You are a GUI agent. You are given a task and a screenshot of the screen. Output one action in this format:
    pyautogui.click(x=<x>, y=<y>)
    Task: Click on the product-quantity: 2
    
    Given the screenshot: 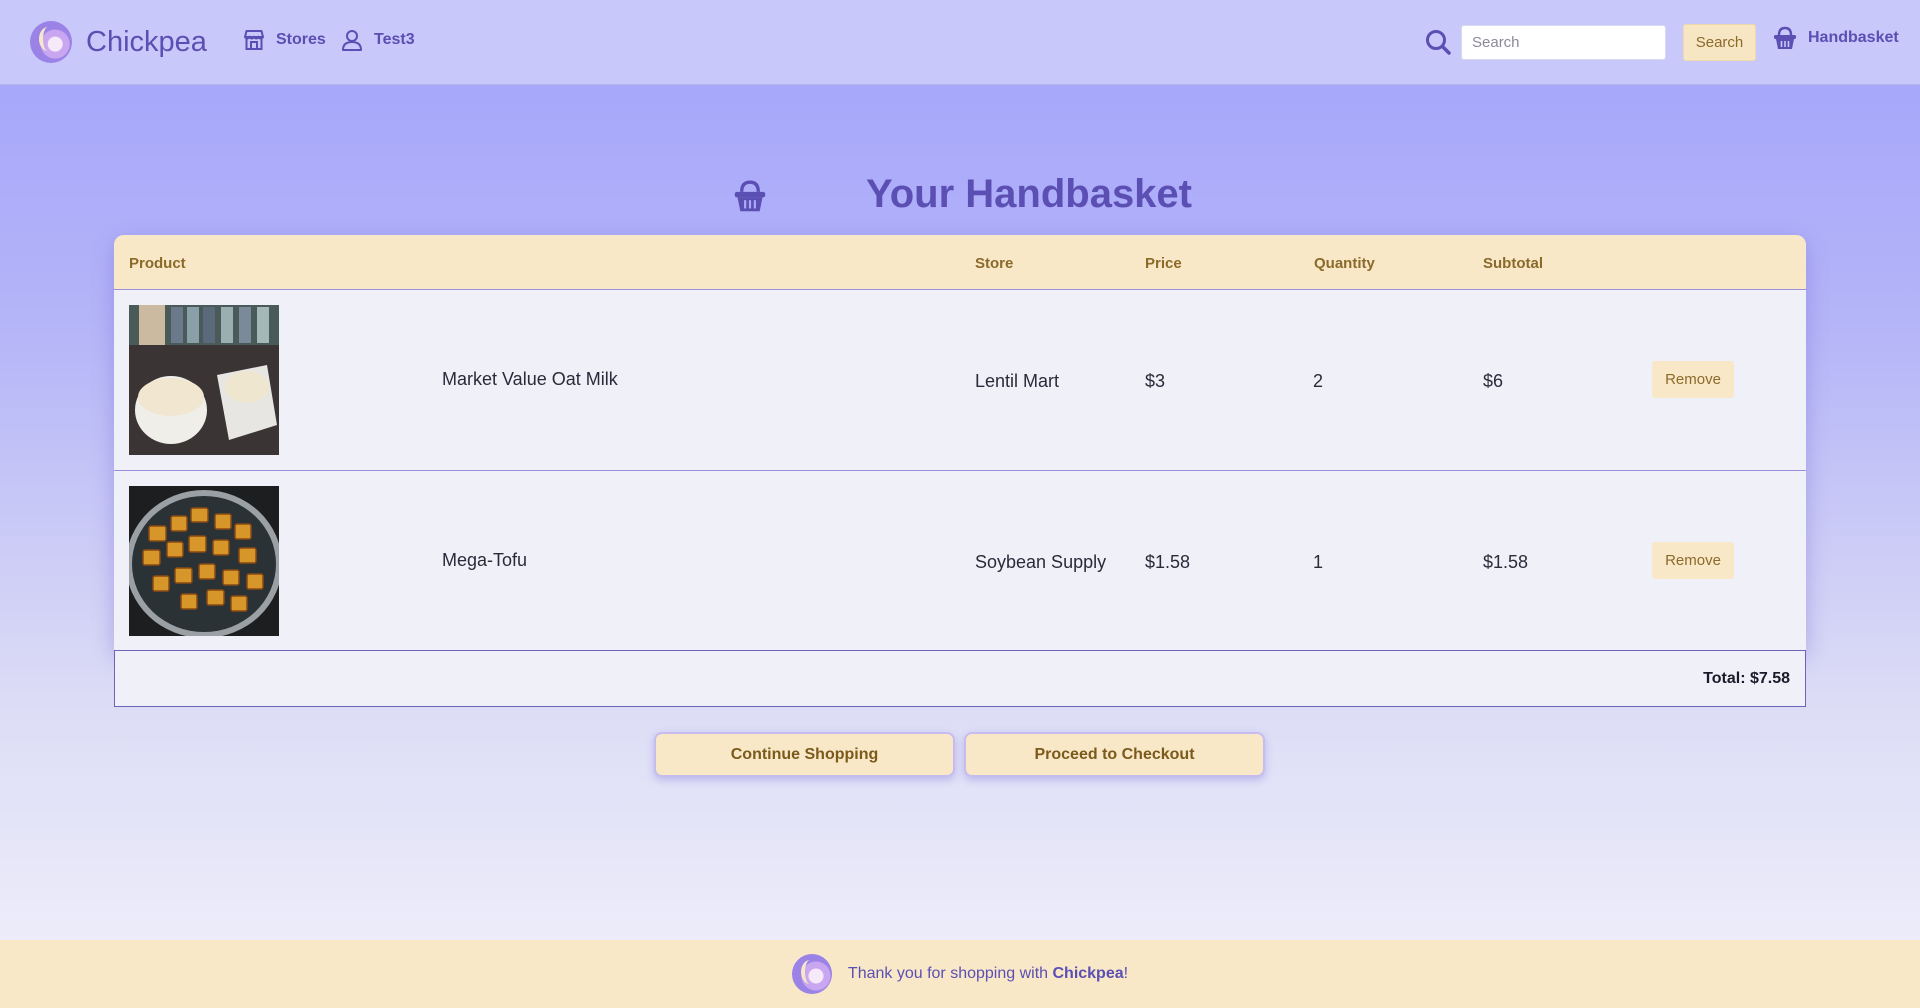 What is the action you would take?
    pyautogui.click(x=1318, y=381)
    